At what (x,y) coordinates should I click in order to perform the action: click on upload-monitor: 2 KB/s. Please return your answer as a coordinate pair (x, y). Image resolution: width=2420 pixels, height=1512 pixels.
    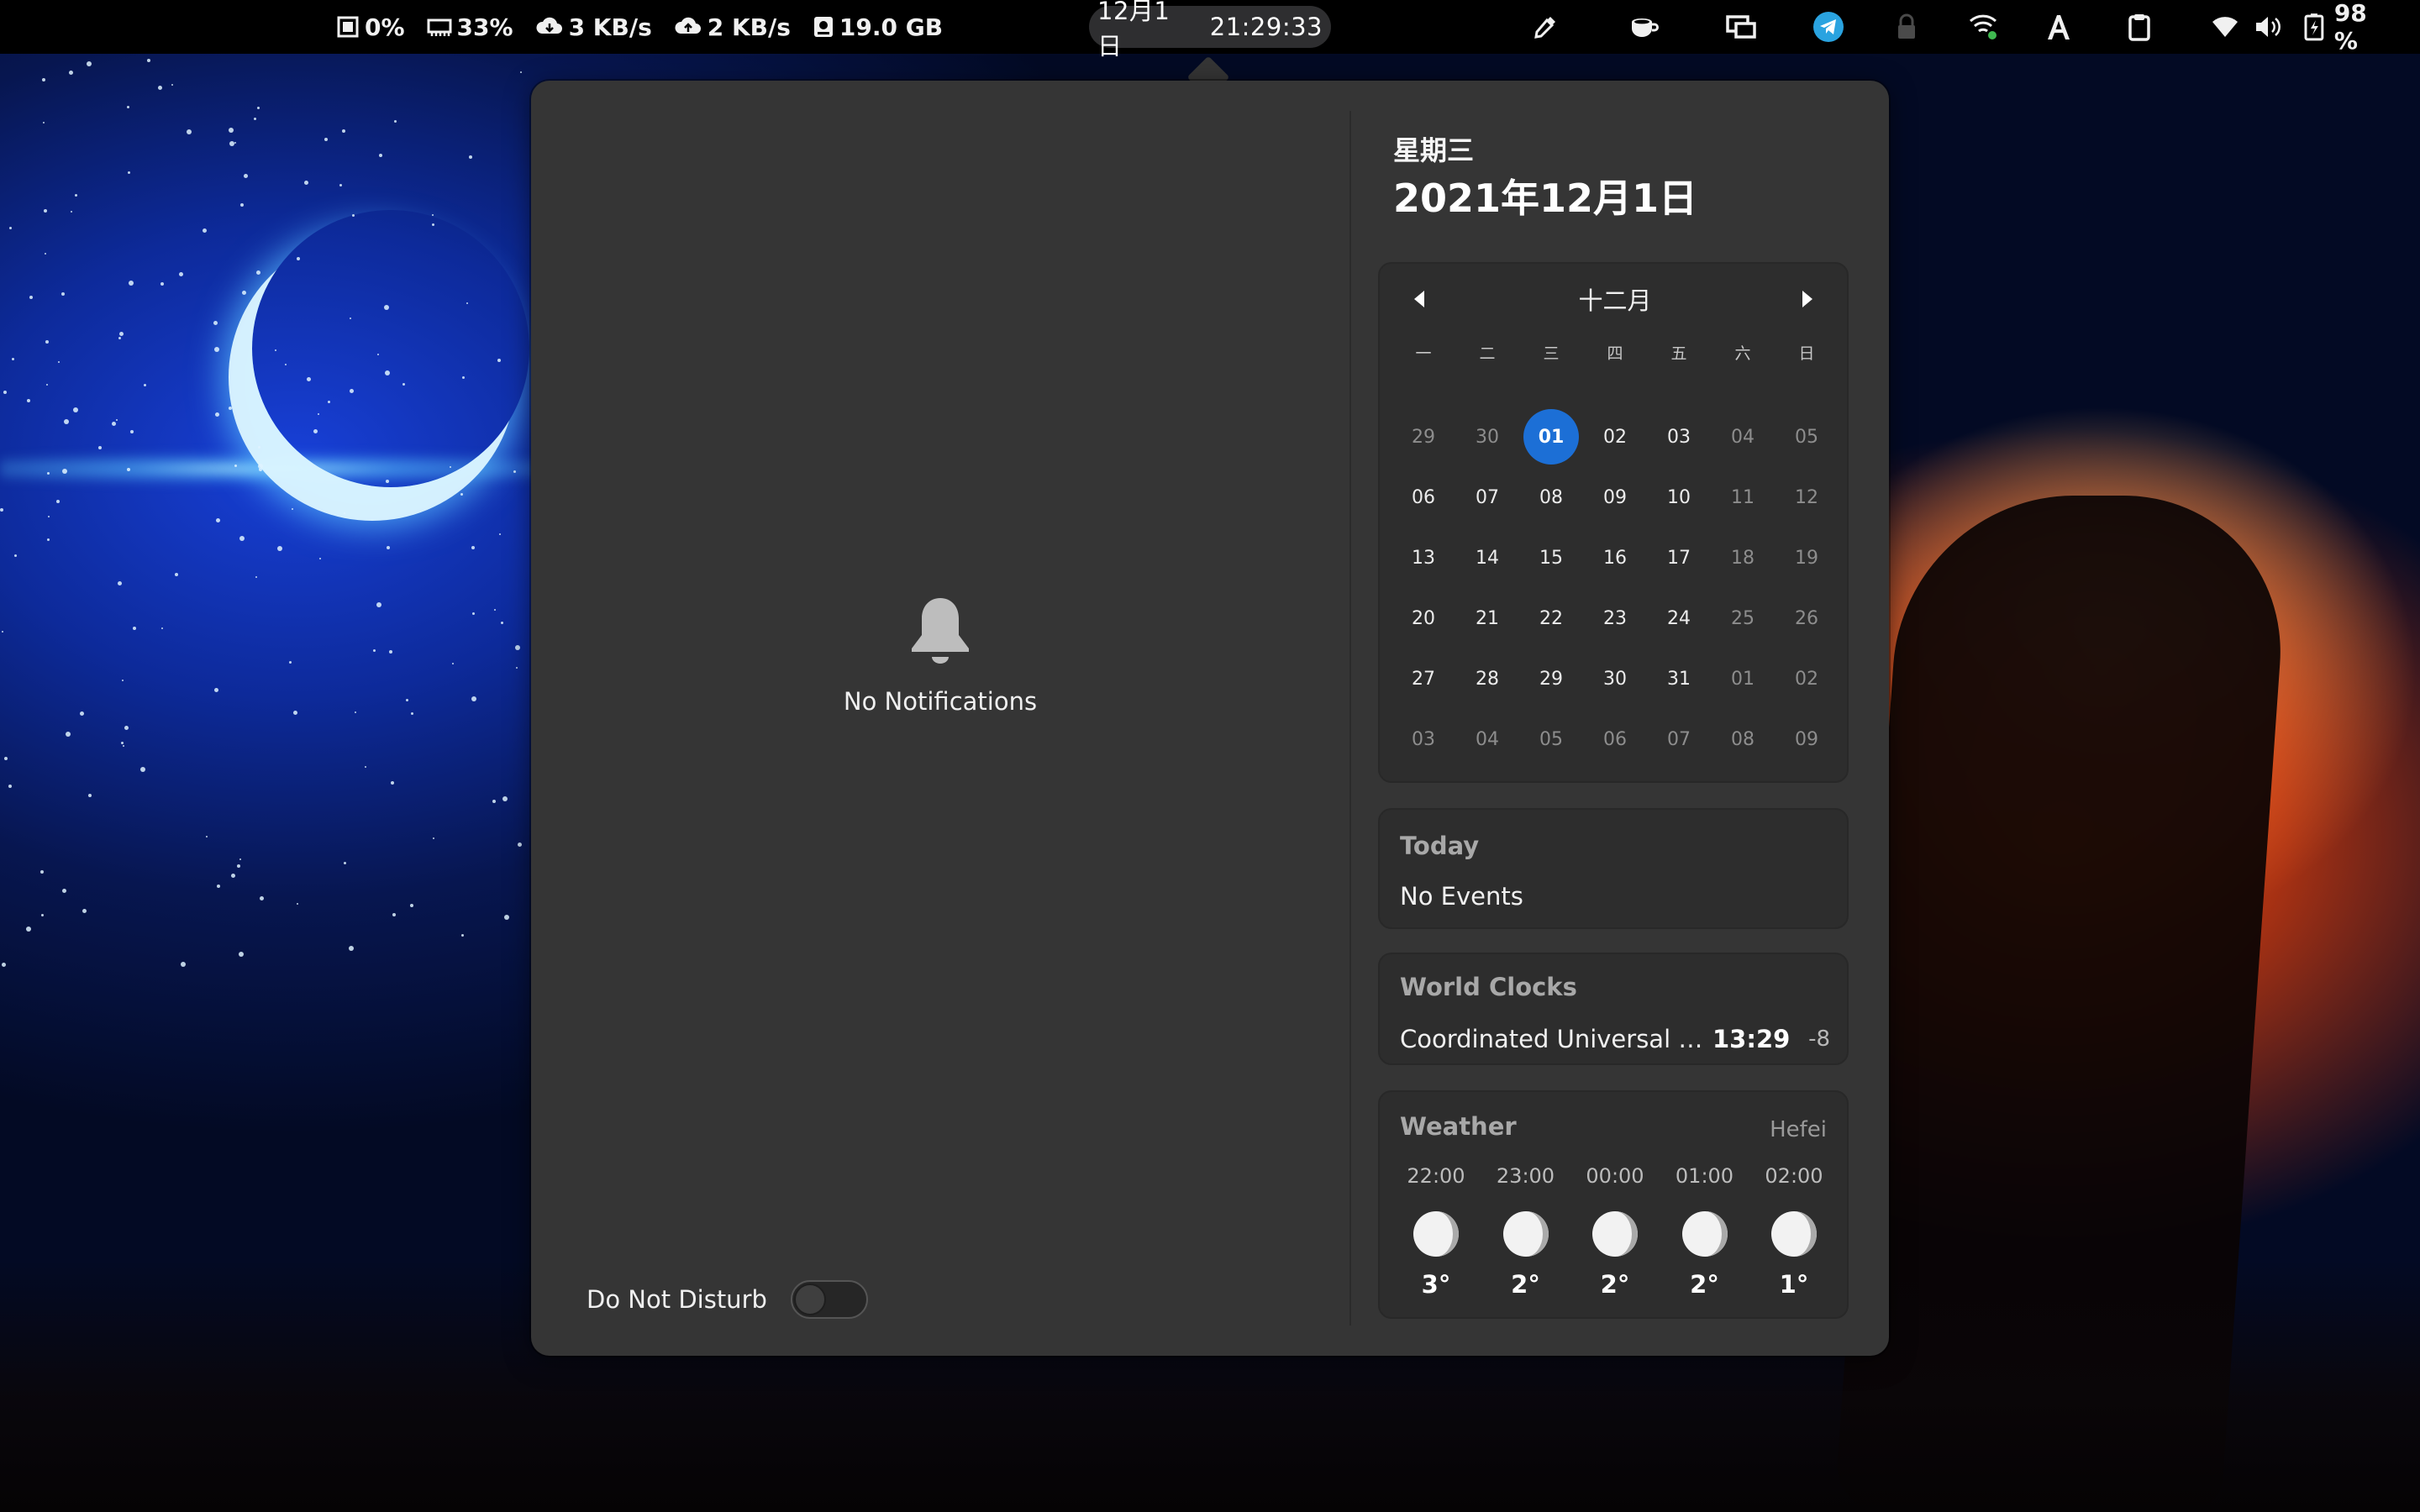
    Looking at the image, I should click on (733, 27).